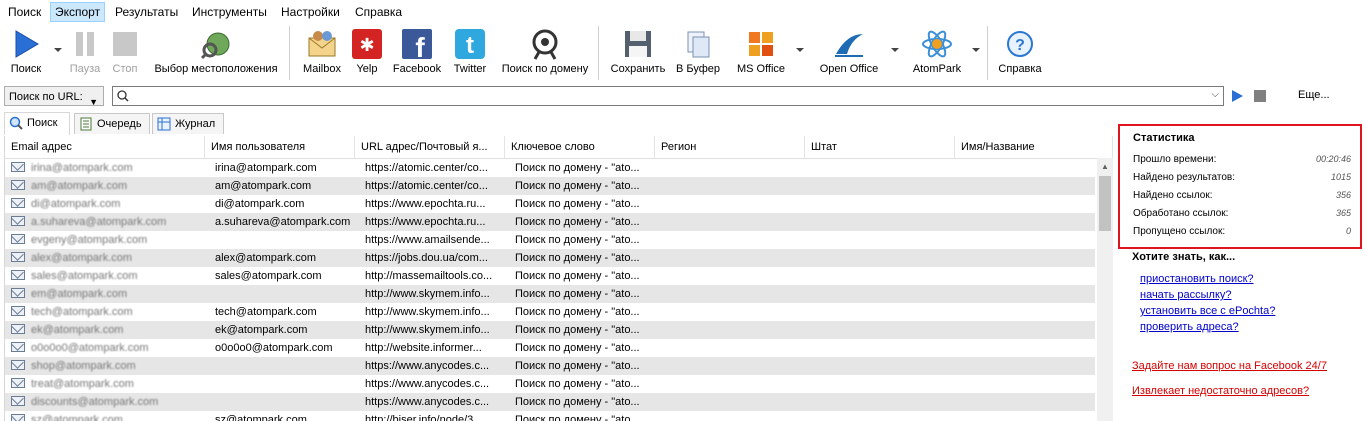 The image size is (1365, 421). I want to click on statistics-title: Статистика, so click(1164, 138).